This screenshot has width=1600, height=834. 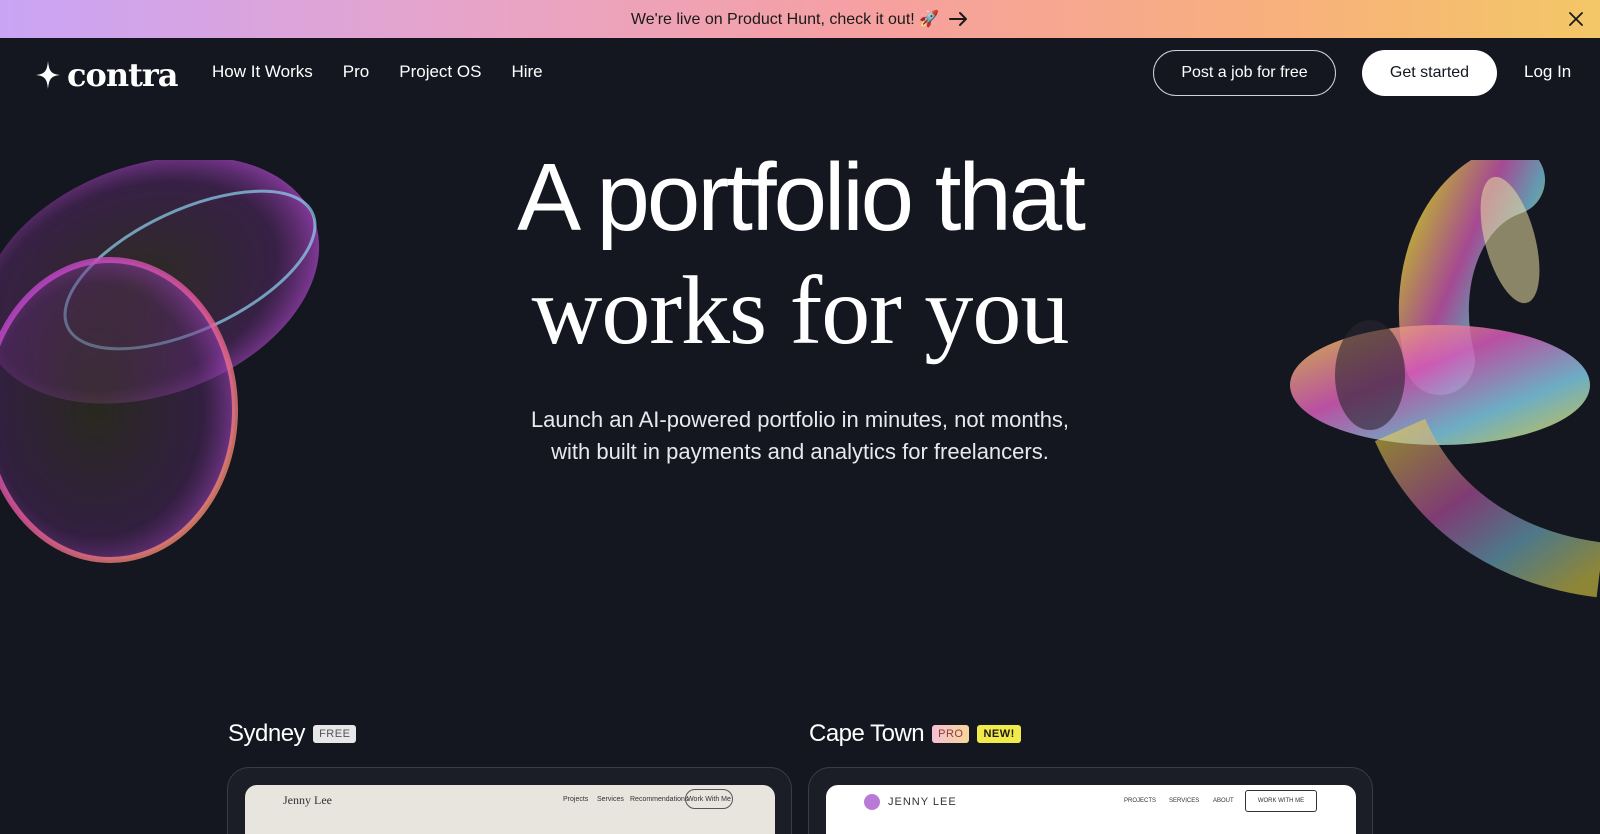 What do you see at coordinates (801, 197) in the screenshot?
I see `hero-headline-line1: A portfolio that` at bounding box center [801, 197].